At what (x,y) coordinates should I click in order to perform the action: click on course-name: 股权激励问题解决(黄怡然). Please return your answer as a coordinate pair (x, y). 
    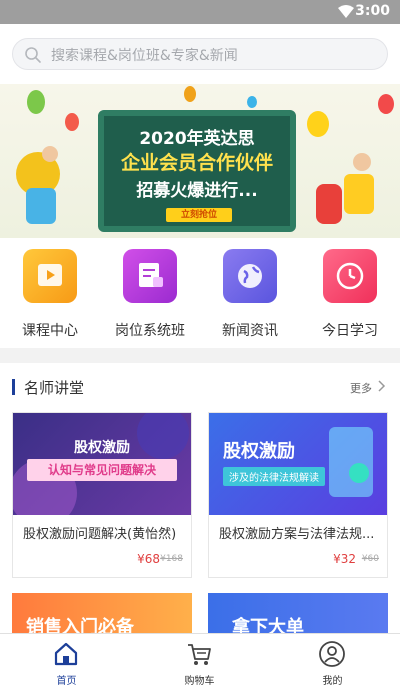
    Looking at the image, I should click on (100, 534).